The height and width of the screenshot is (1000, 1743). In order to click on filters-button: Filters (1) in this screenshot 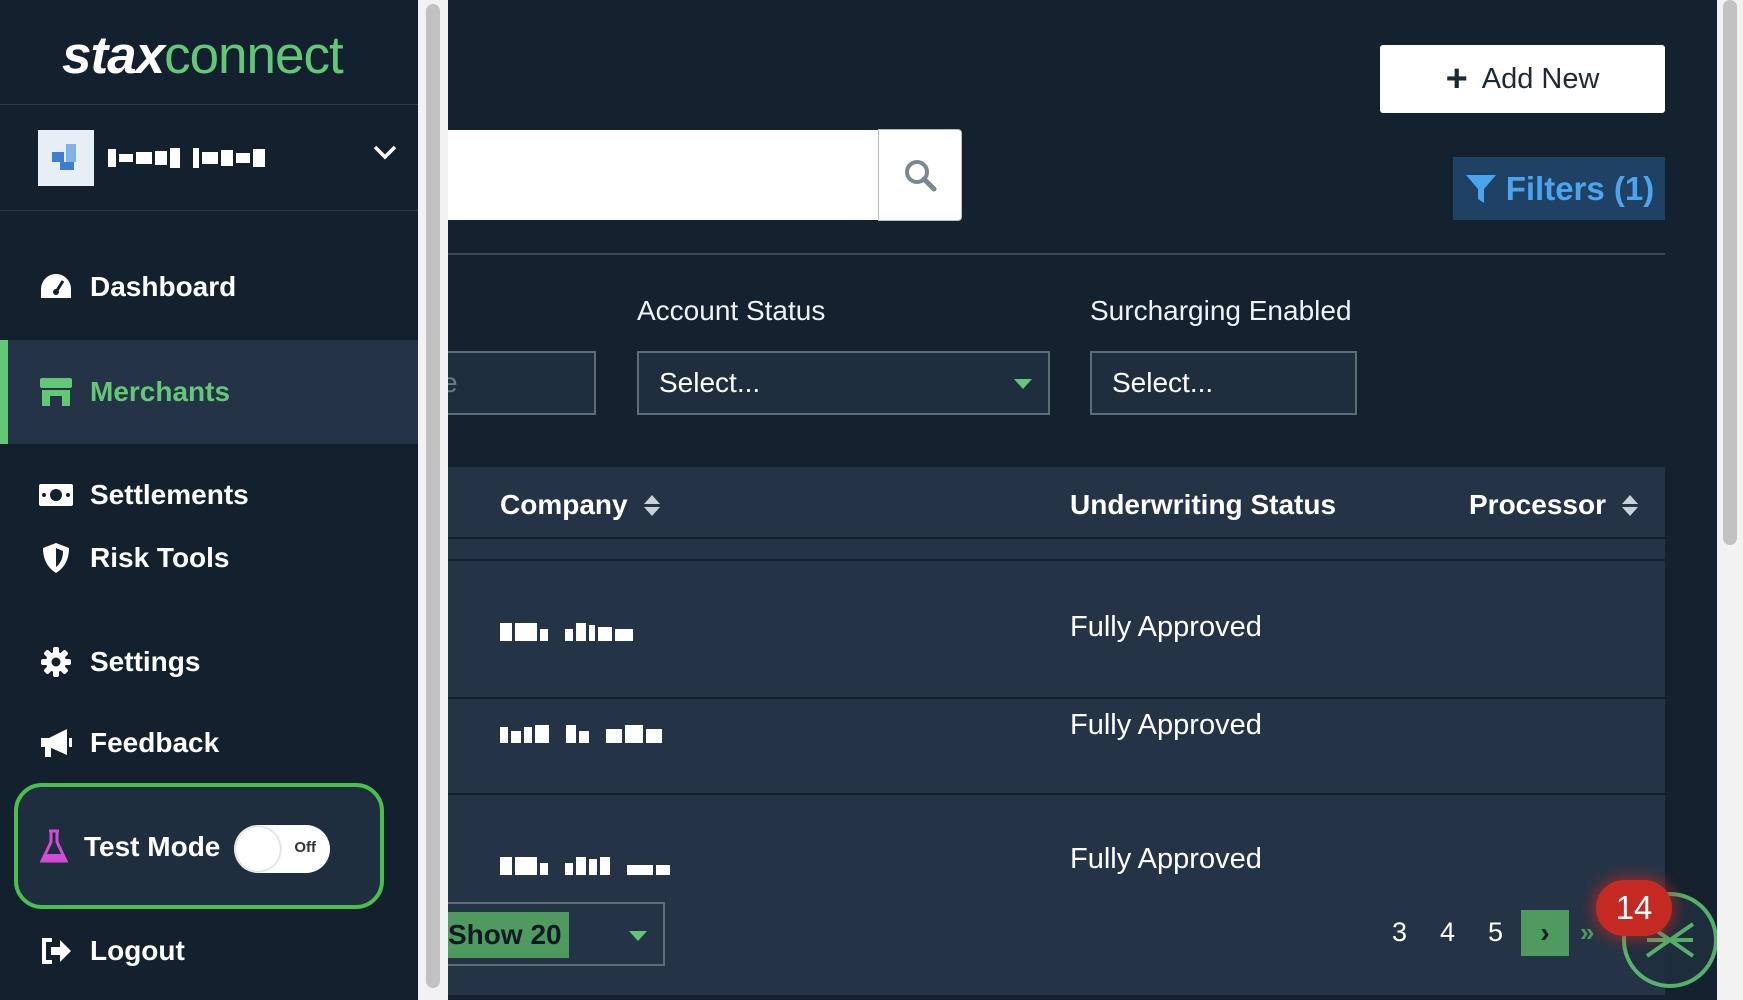, I will do `click(1559, 188)`.